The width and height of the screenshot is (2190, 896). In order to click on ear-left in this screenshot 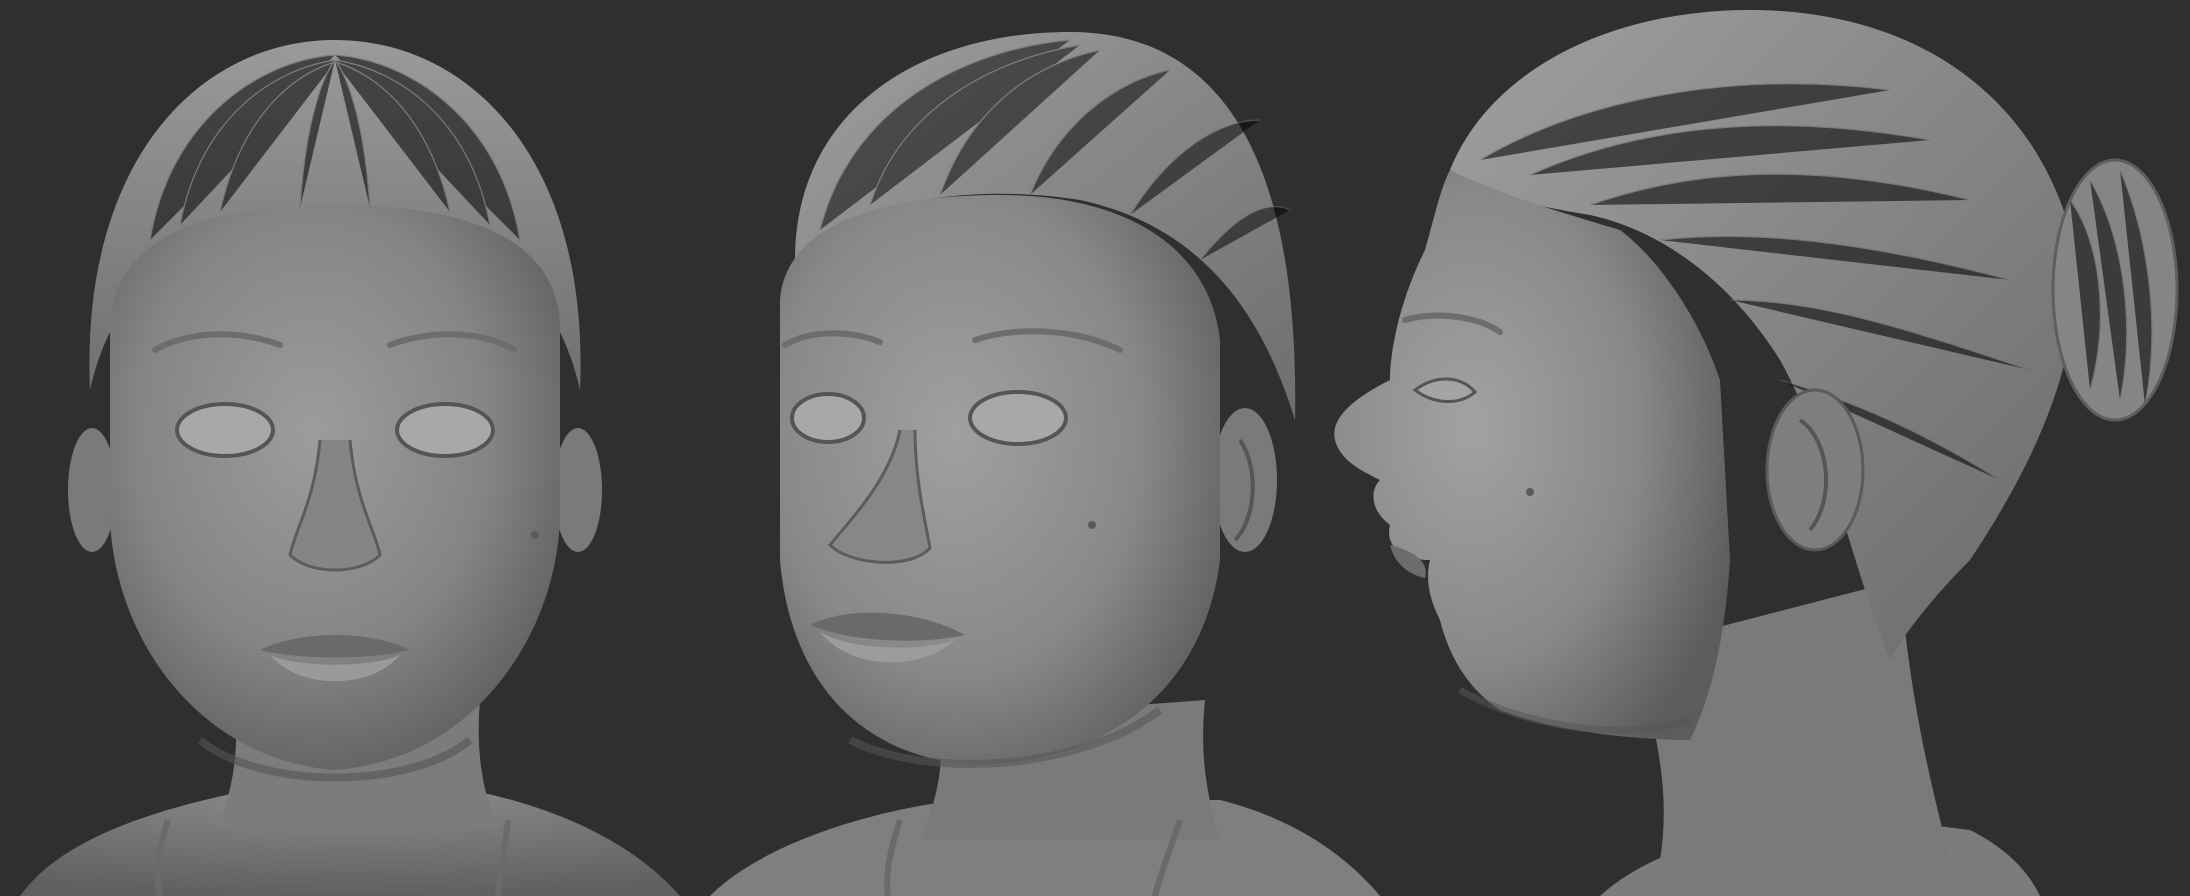, I will do `click(92, 490)`.